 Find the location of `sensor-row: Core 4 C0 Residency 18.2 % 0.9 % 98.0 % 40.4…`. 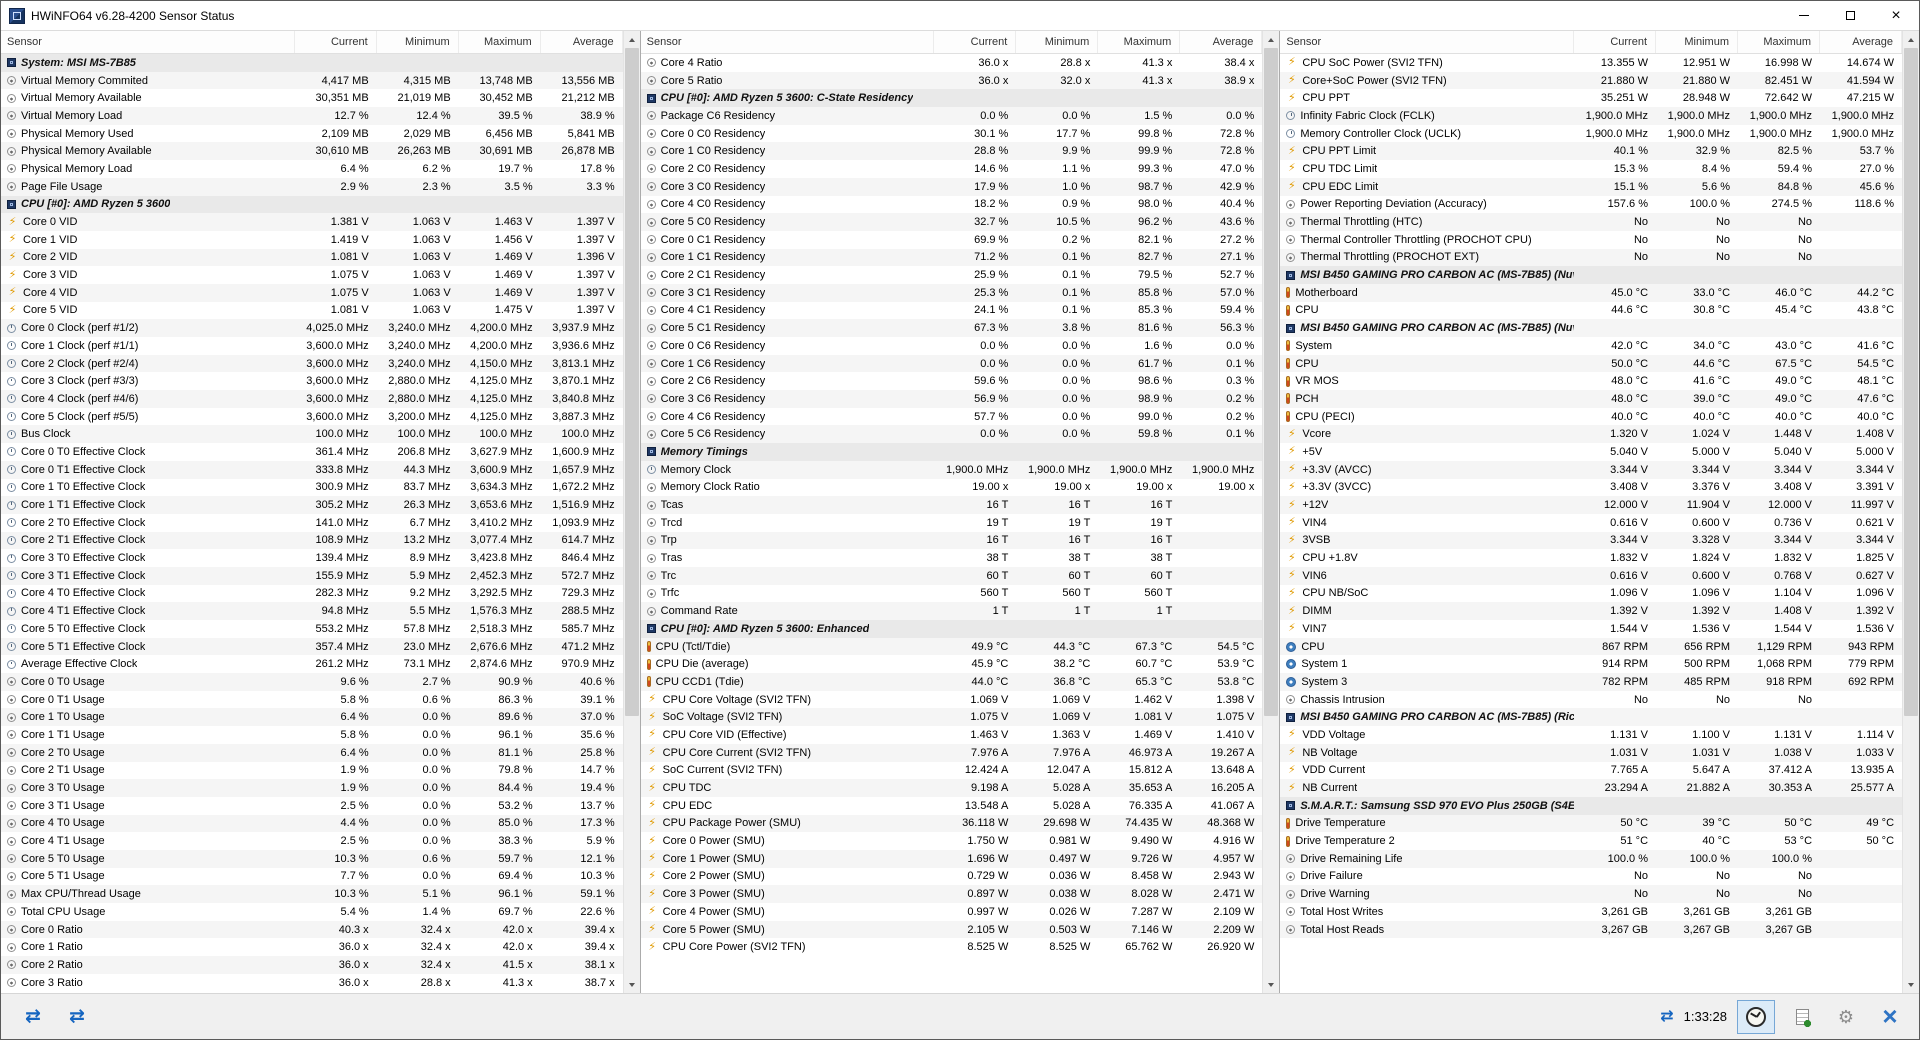

sensor-row: Core 4 C0 Residency 18.2 % 0.9 % 98.0 % 40.4… is located at coordinates (952, 205).